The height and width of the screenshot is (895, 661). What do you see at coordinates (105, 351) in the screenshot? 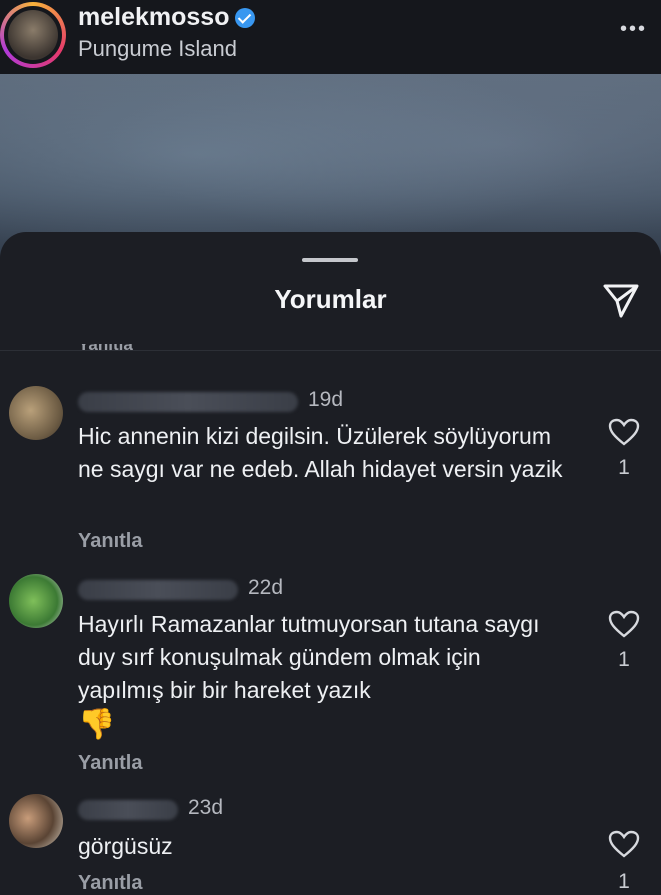
I see `previous-reply-button-cut: Yanıtla` at bounding box center [105, 351].